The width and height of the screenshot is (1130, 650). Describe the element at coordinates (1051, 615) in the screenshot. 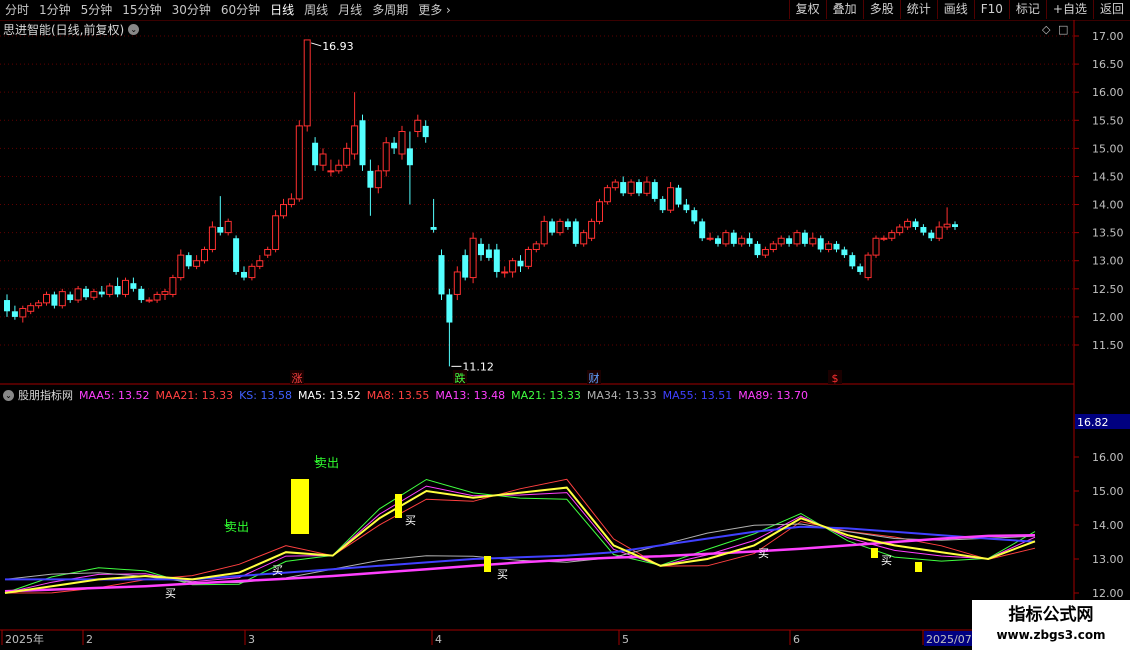

I see `watermark-title: 指标公式网` at that location.